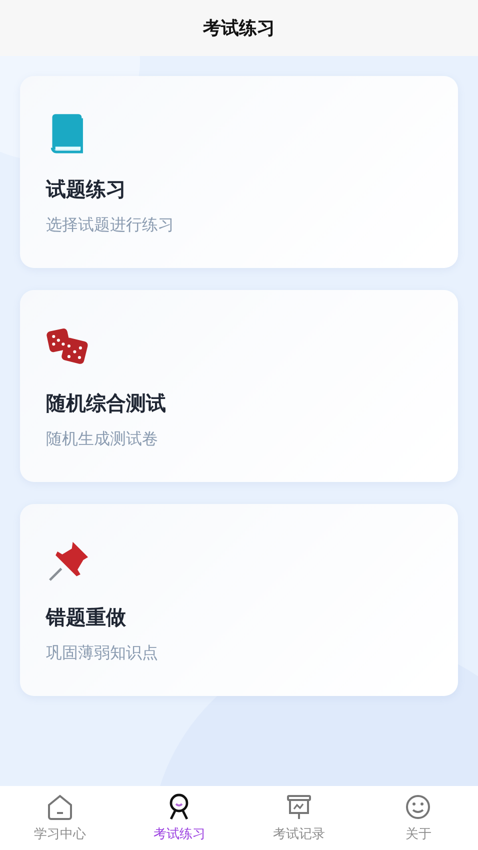 The image size is (478, 850). I want to click on card-title: 随机综合测试, so click(106, 403).